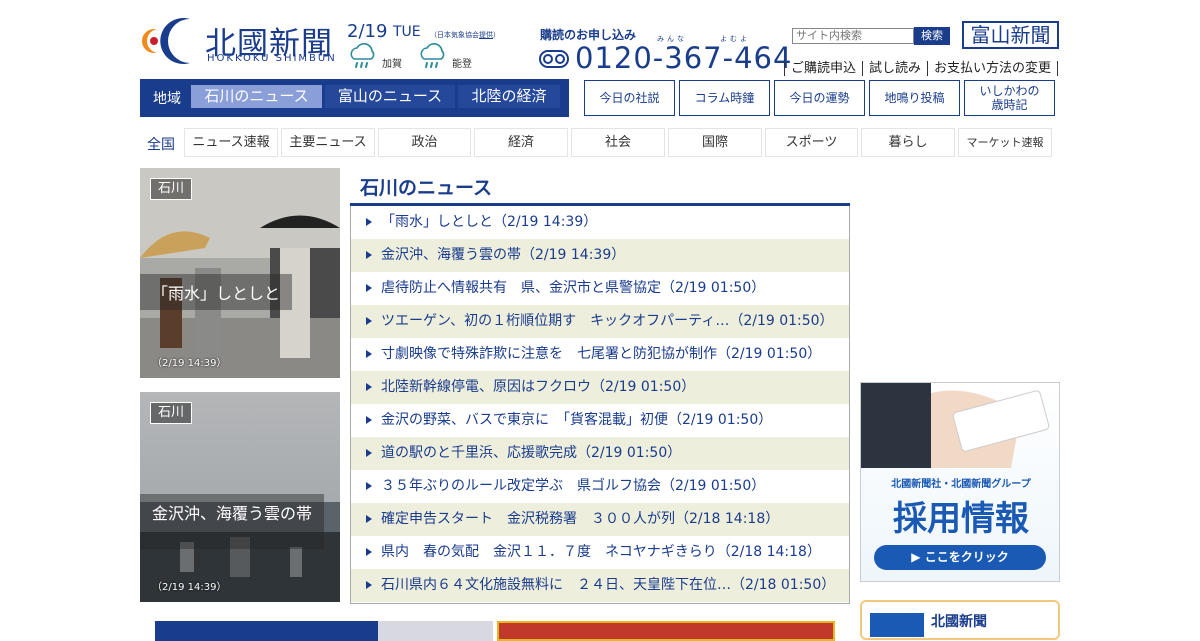 The image size is (1200, 641). Describe the element at coordinates (554, 59) in the screenshot. I see `freedial-icon` at that location.